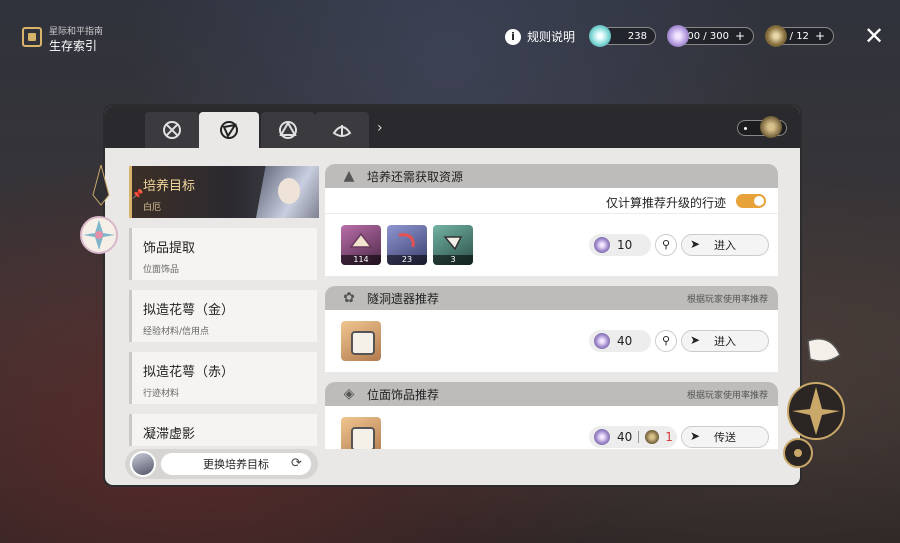  Describe the element at coordinates (176, 332) in the screenshot. I see `list-item-sub: 经验材料/信用点` at that location.